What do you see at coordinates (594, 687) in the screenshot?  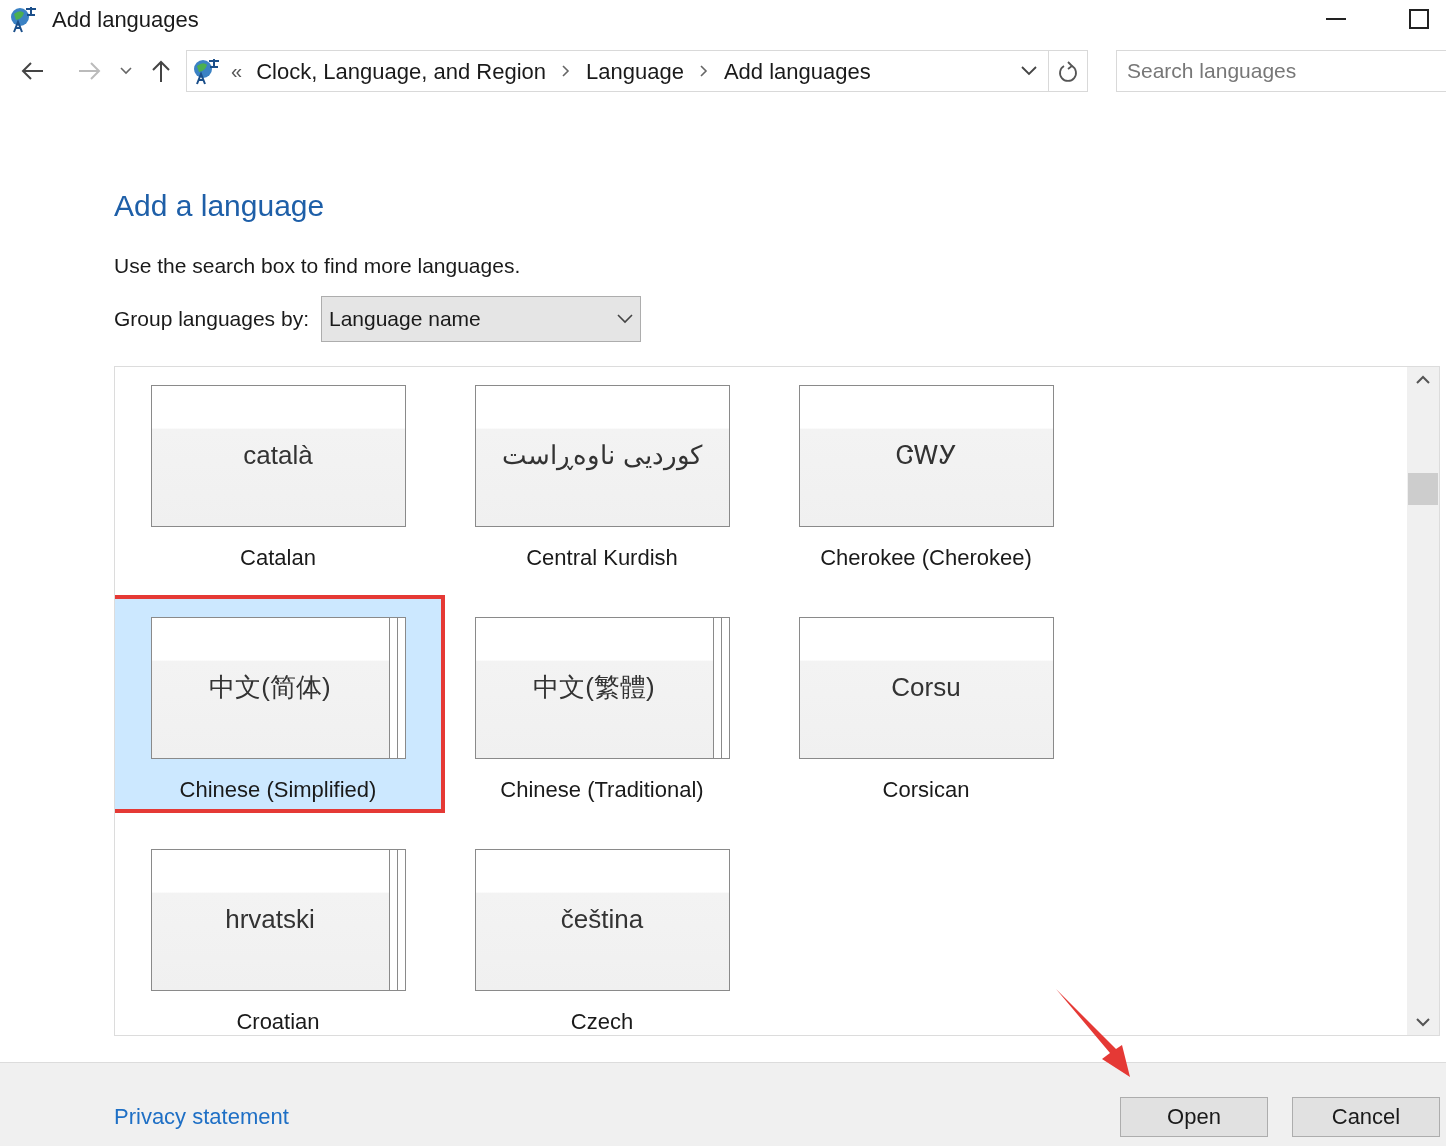 I see `language-native-name: 中文(繁體)` at bounding box center [594, 687].